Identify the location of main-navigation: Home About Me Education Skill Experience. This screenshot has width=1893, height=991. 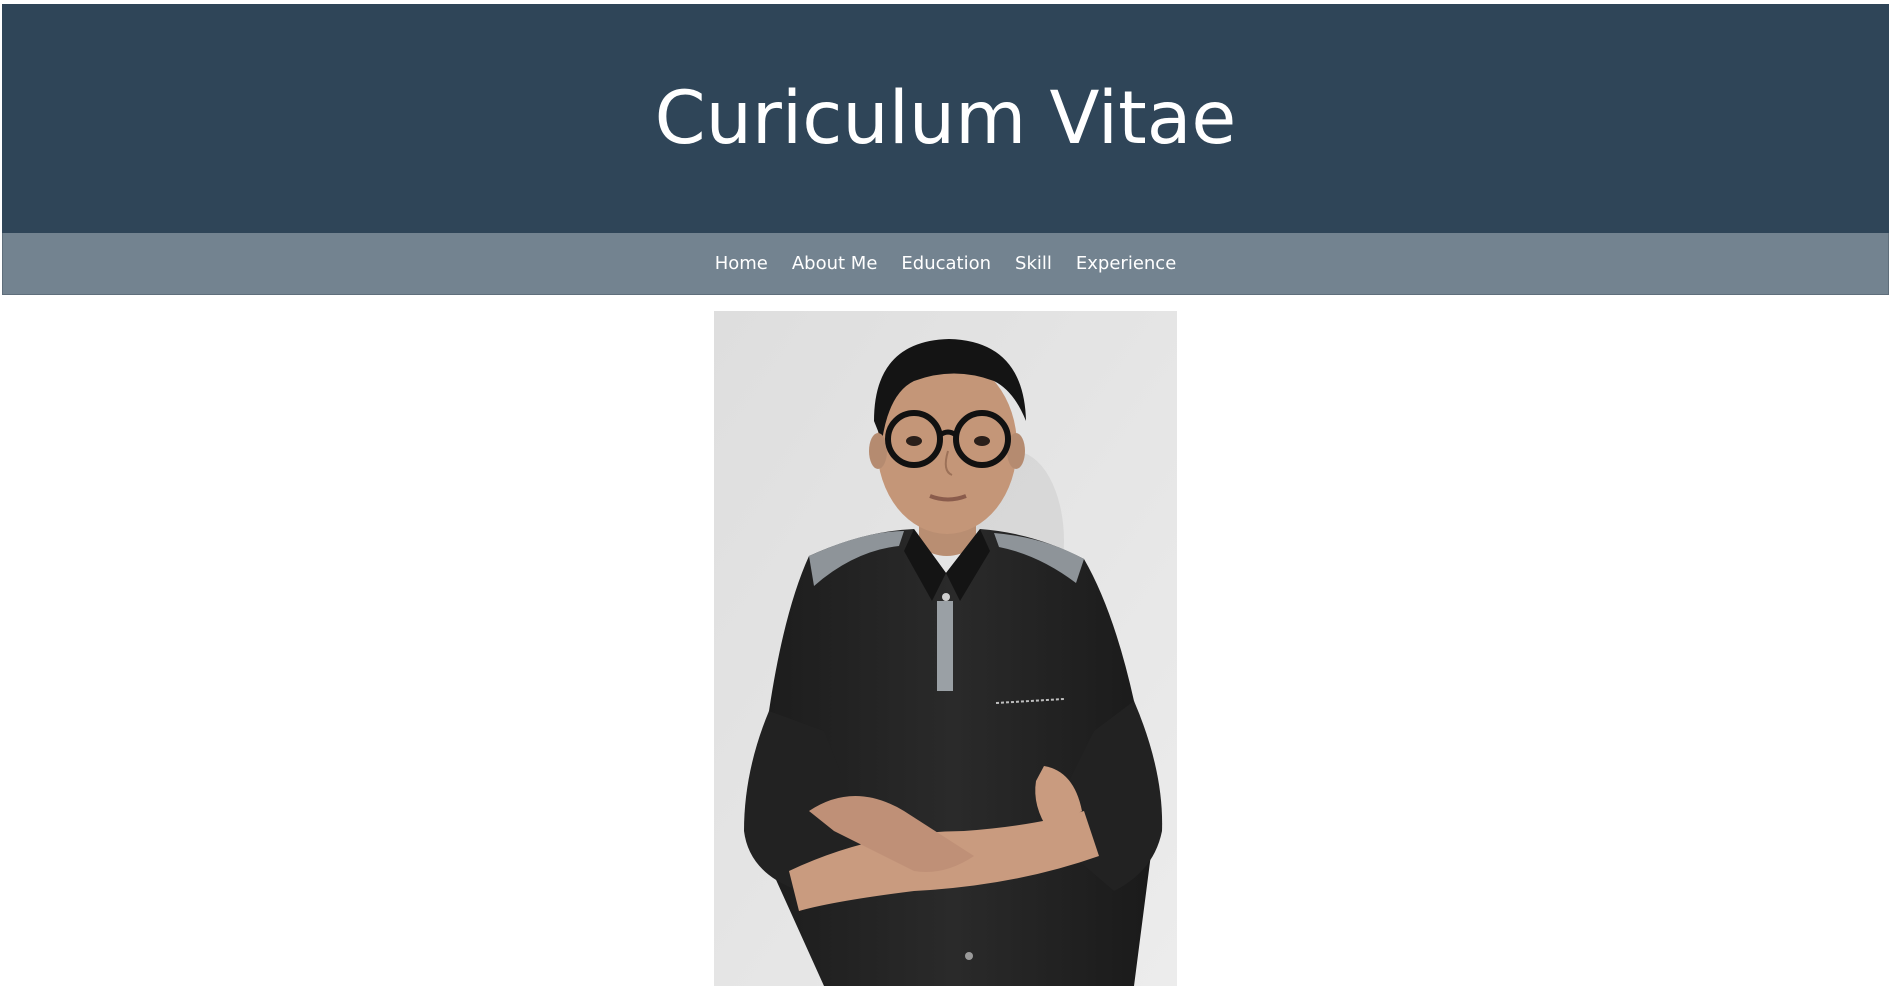
(945, 264).